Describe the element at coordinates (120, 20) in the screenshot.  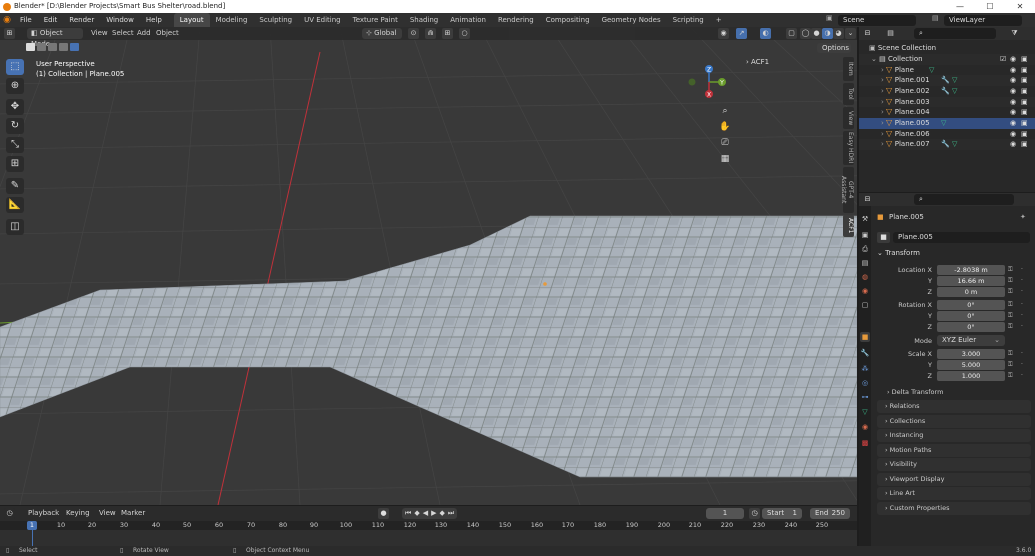
I see `menu-window: Window` at that location.